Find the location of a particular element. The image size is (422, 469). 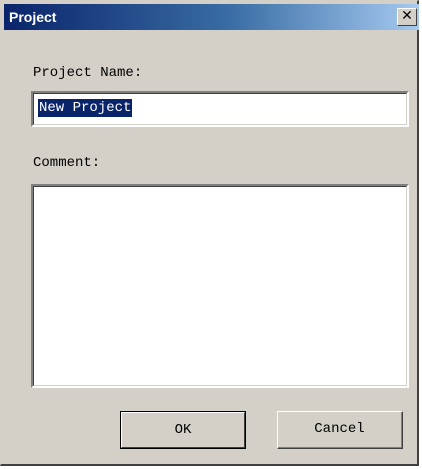

cancel-button-face: Cancel is located at coordinates (340, 430).